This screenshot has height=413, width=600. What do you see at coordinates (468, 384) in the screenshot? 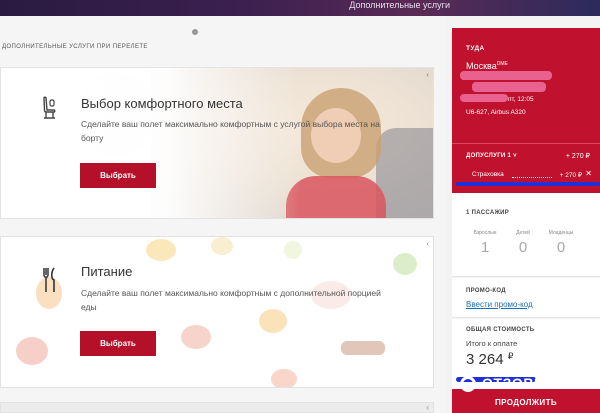
I see `watermark-circle-icon` at bounding box center [468, 384].